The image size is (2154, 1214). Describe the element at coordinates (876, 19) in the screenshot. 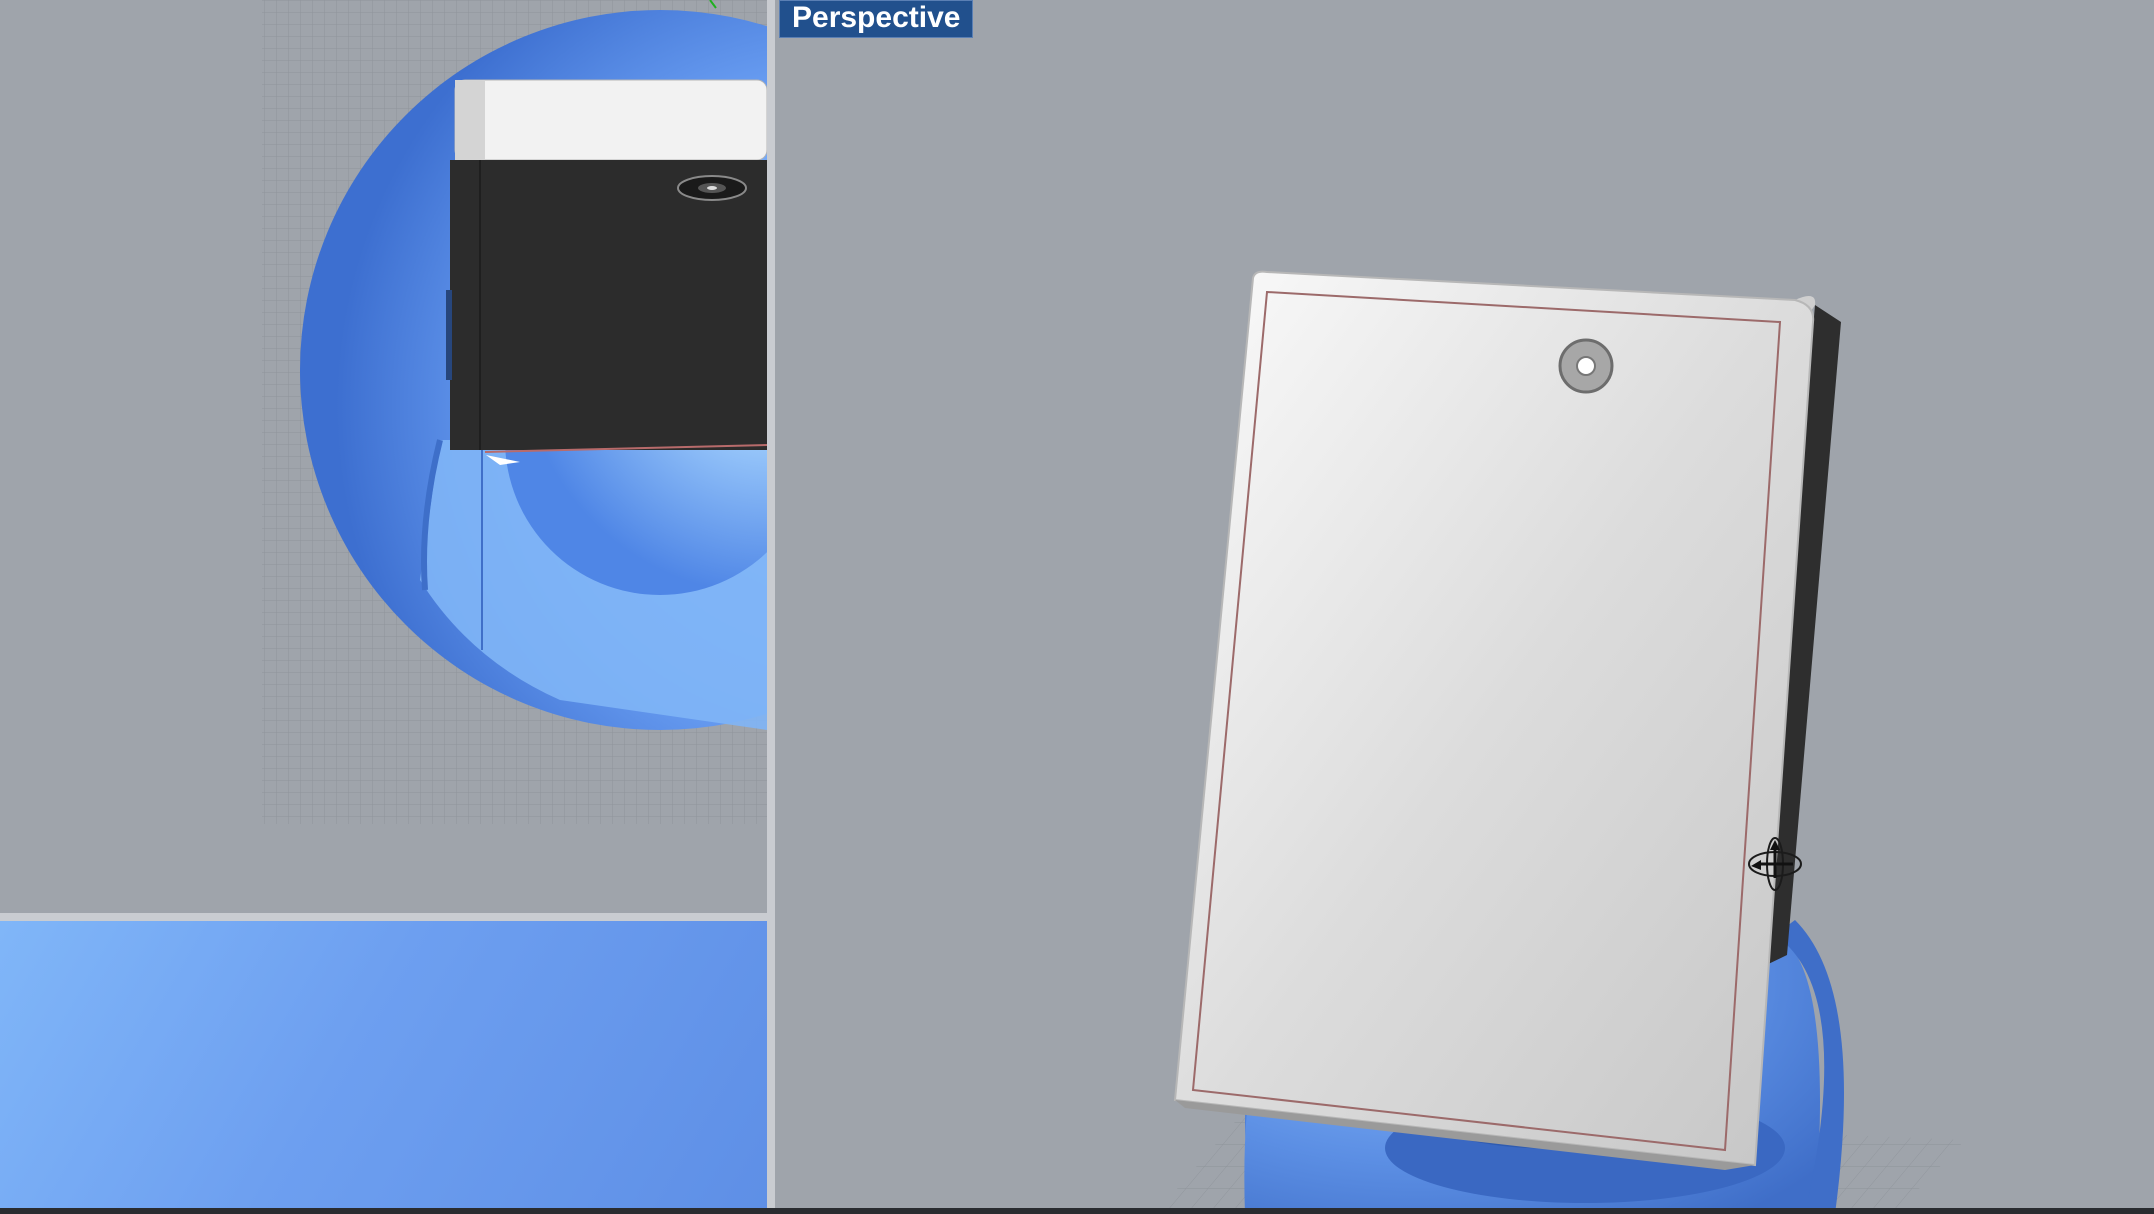

I see `viewport-title-perspective: Perspective` at that location.